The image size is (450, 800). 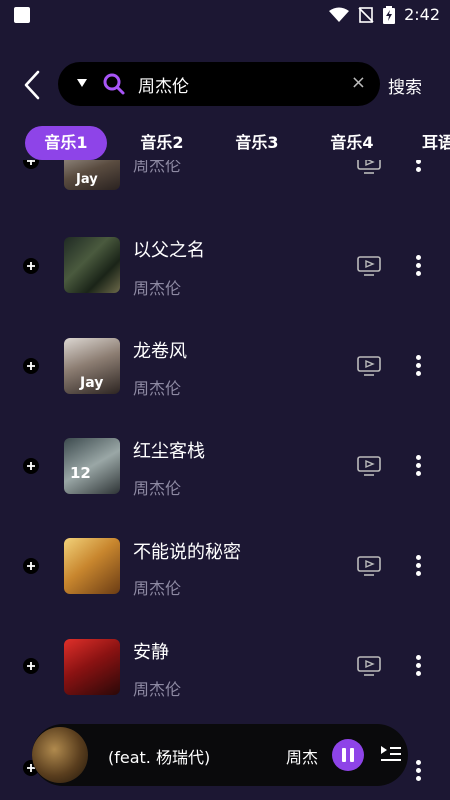 I want to click on pause-button, so click(x=348, y=755).